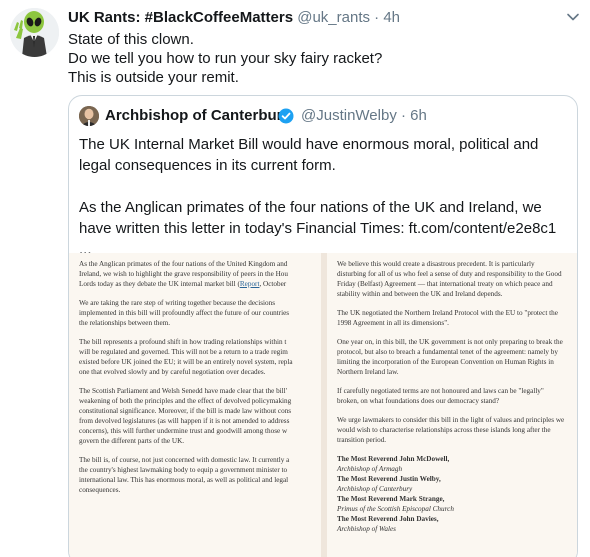  Describe the element at coordinates (395, 509) in the screenshot. I see `signatory-title: Primus of the Scottish Episcopal Church` at that location.